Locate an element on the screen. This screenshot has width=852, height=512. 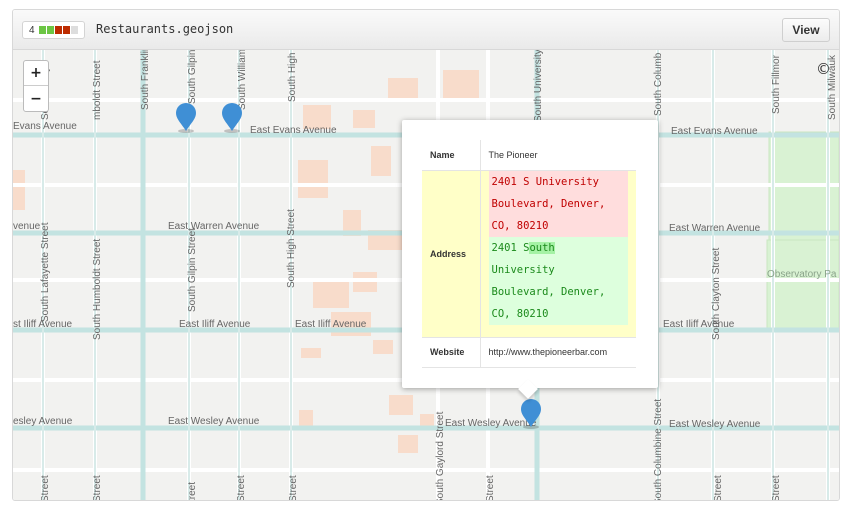
zoom-in-button: + is located at coordinates (36, 73).